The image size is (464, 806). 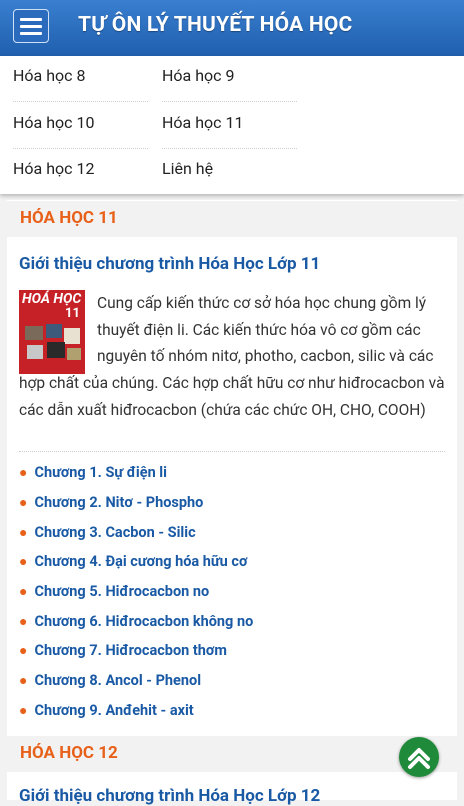 I want to click on hamburger-icon, so click(x=31, y=19).